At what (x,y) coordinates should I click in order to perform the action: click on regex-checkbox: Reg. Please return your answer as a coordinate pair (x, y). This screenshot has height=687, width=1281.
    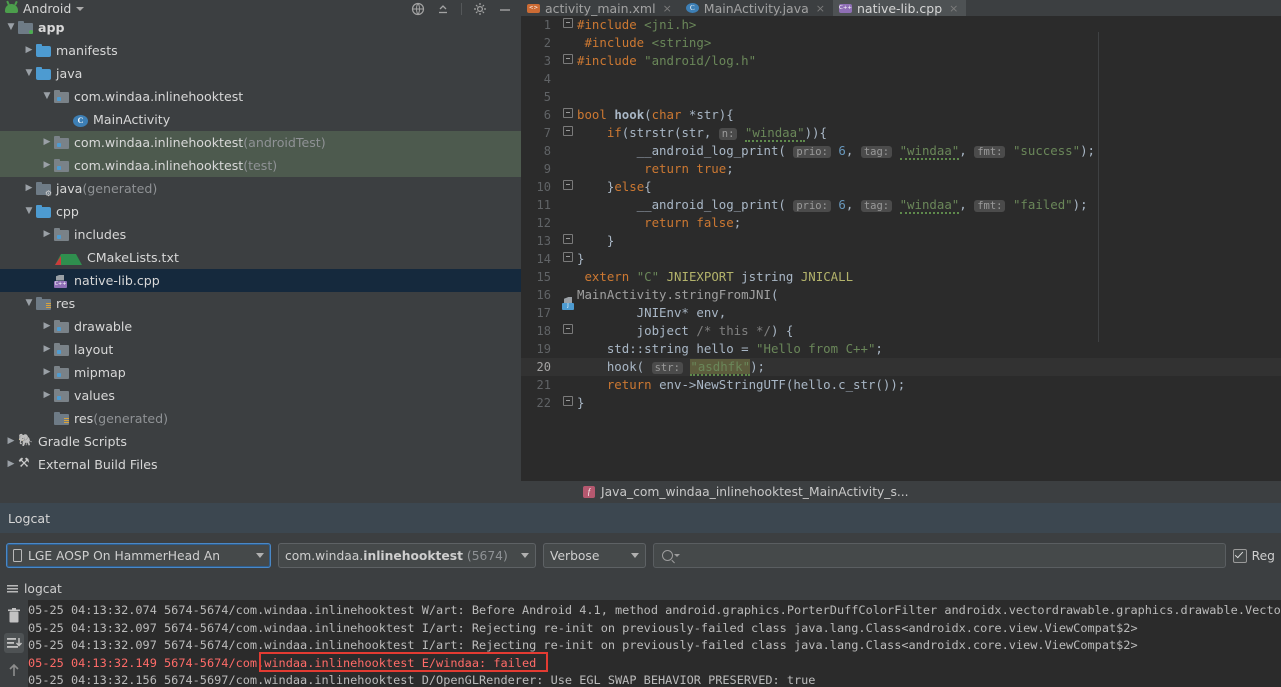
    Looking at the image, I should click on (1253, 555).